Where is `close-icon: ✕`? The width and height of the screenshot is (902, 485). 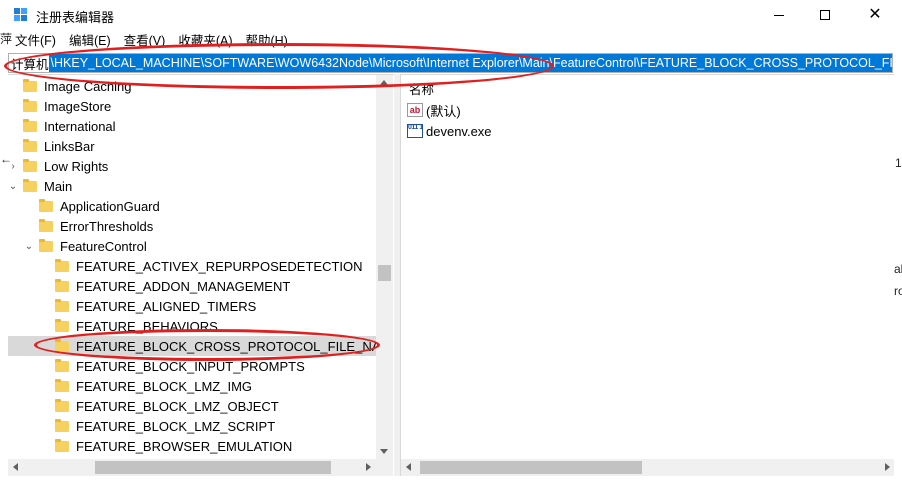 close-icon: ✕ is located at coordinates (875, 14).